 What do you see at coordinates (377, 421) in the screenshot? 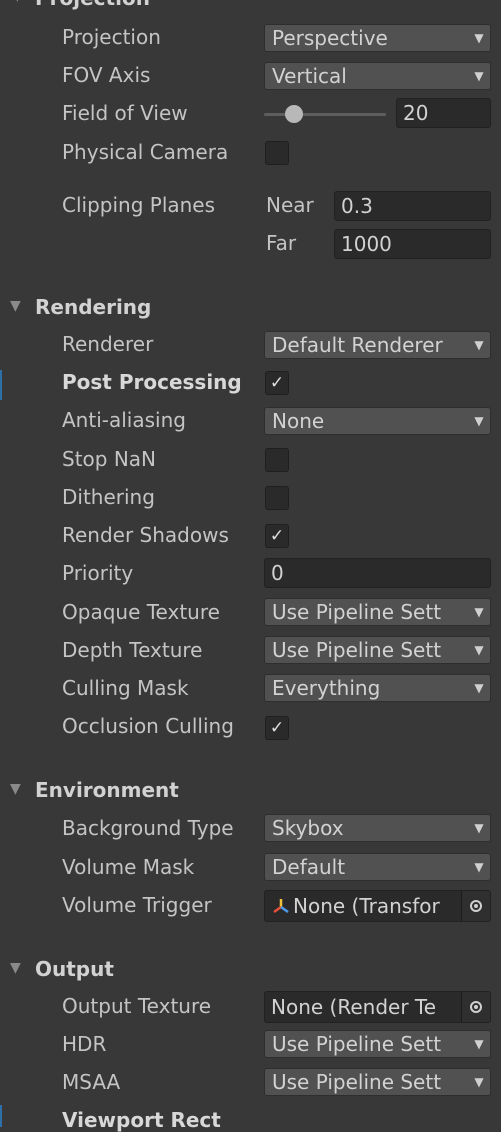
I see `anti-aliasing-dropdown: None ▼` at bounding box center [377, 421].